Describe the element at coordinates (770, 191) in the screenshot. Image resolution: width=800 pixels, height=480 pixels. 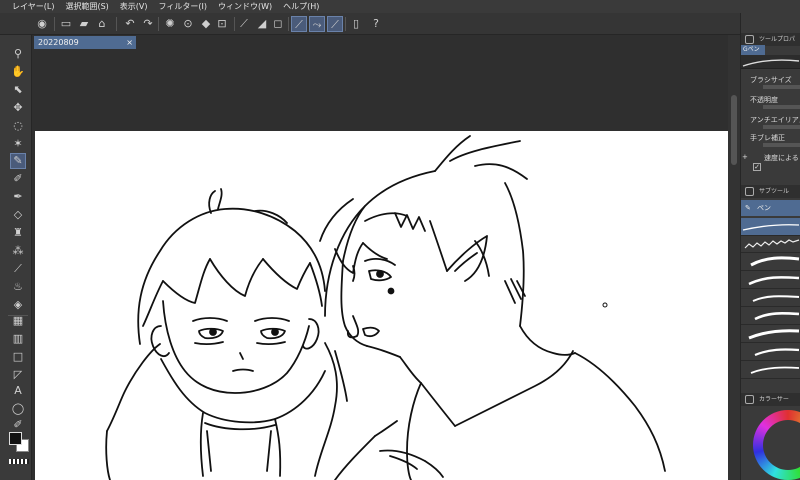
I see `sub-tool-header: サブツール` at that location.